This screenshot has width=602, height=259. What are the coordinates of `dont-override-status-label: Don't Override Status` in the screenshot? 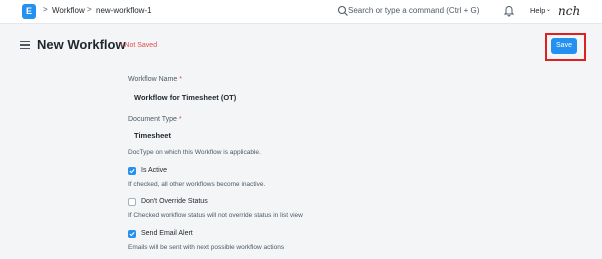 It's located at (174, 201).